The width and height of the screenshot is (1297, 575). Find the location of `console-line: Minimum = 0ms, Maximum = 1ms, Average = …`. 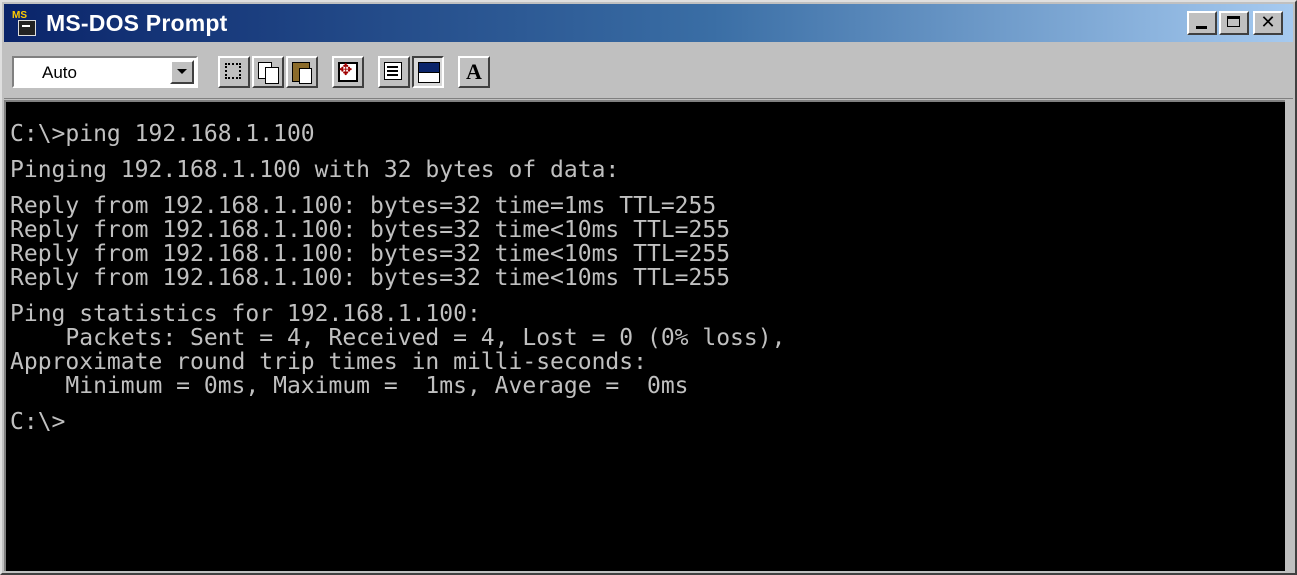

console-line: Minimum = 0ms, Maximum = 1ms, Average = … is located at coordinates (349, 386).